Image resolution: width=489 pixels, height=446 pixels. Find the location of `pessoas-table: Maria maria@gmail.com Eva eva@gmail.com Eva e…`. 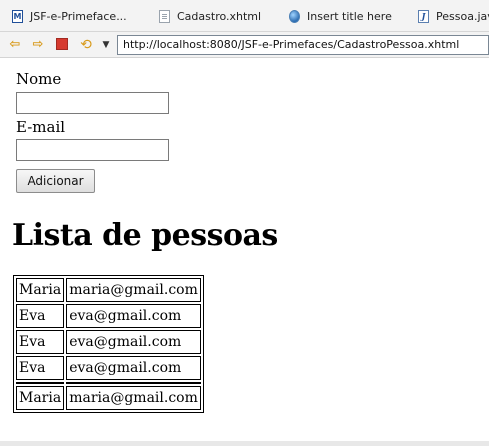

pessoas-table: Maria maria@gmail.com Eva eva@gmail.com Eva e… is located at coordinates (108, 344).